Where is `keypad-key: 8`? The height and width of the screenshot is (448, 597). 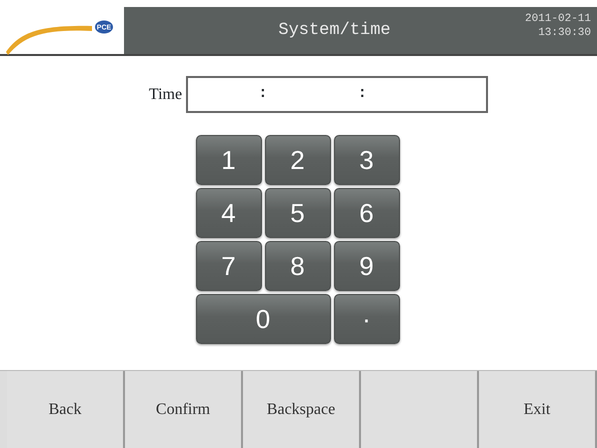
keypad-key: 8 is located at coordinates (297, 266).